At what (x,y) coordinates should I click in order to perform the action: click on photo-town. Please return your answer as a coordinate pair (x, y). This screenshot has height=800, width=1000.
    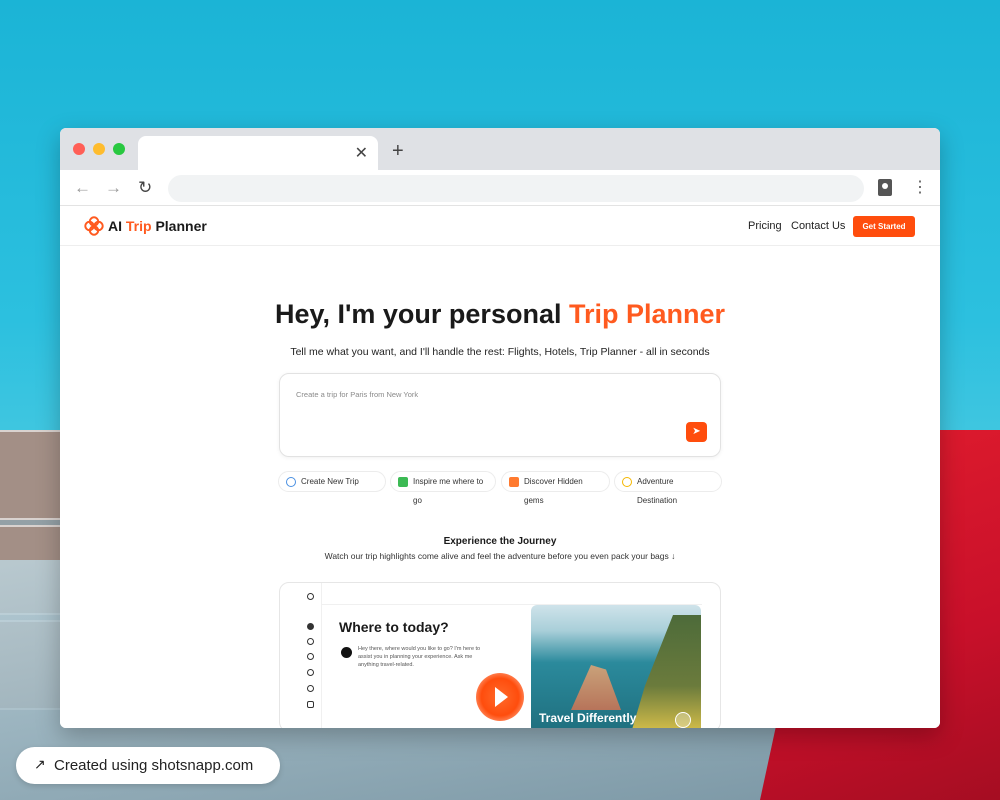
    Looking at the image, I should click on (596, 687).